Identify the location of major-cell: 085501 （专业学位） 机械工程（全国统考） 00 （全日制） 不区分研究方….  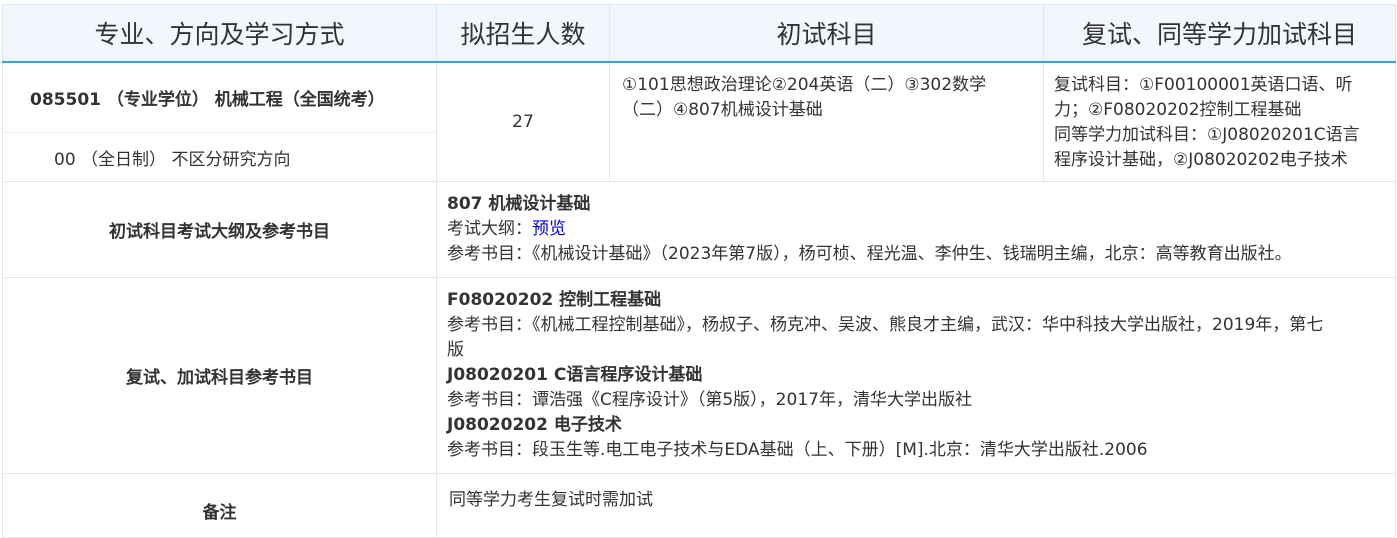
(219, 121).